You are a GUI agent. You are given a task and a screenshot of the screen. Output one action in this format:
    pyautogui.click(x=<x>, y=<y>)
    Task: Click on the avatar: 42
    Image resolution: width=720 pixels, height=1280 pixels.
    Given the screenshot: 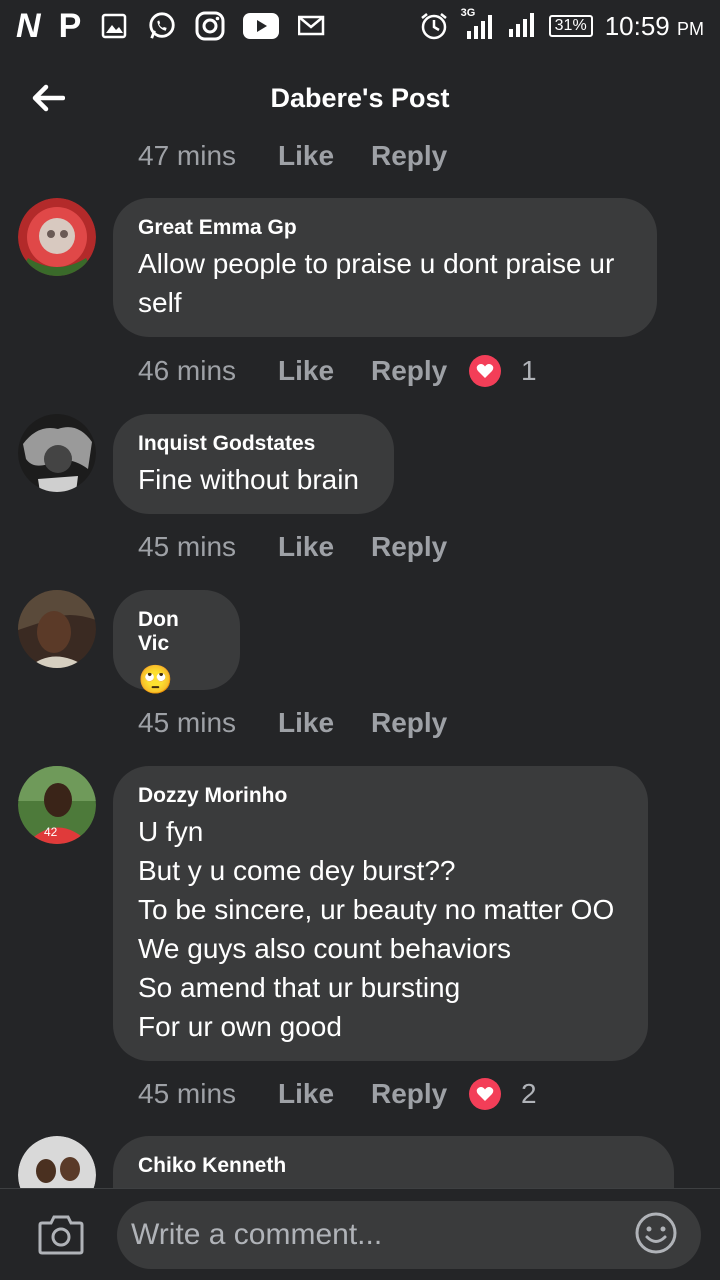 What is the action you would take?
    pyautogui.click(x=57, y=805)
    